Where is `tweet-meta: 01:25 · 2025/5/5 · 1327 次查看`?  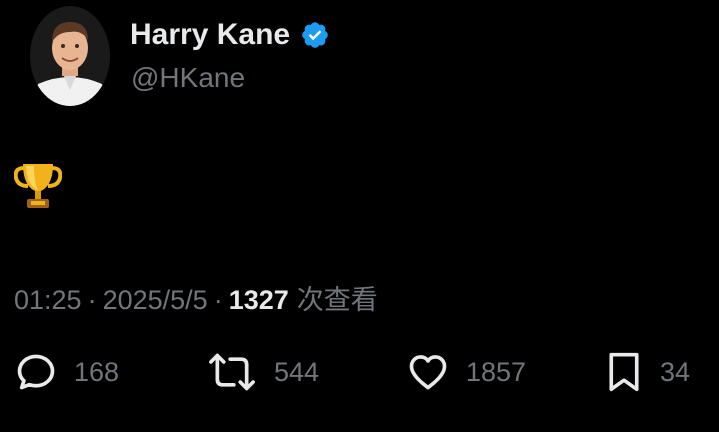 tweet-meta: 01:25 · 2025/5/5 · 1327 次查看 is located at coordinates (196, 297).